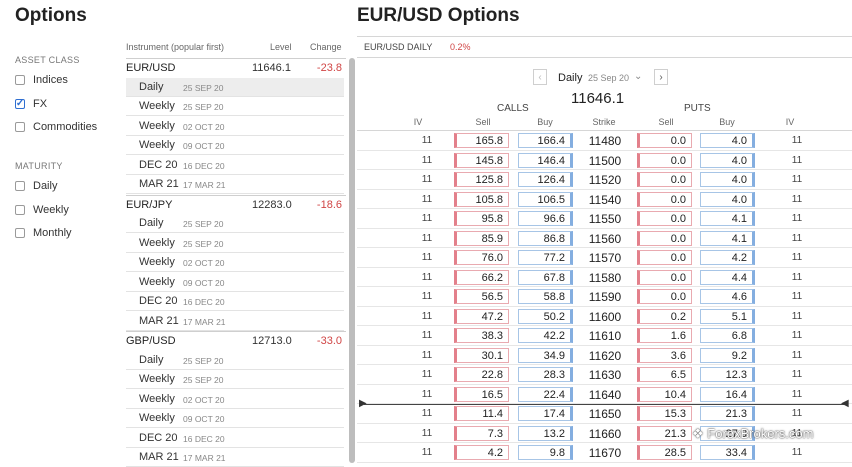 The height and width of the screenshot is (467, 852). What do you see at coordinates (545, 218) in the screenshot?
I see `call-buy-price: 96.6` at bounding box center [545, 218].